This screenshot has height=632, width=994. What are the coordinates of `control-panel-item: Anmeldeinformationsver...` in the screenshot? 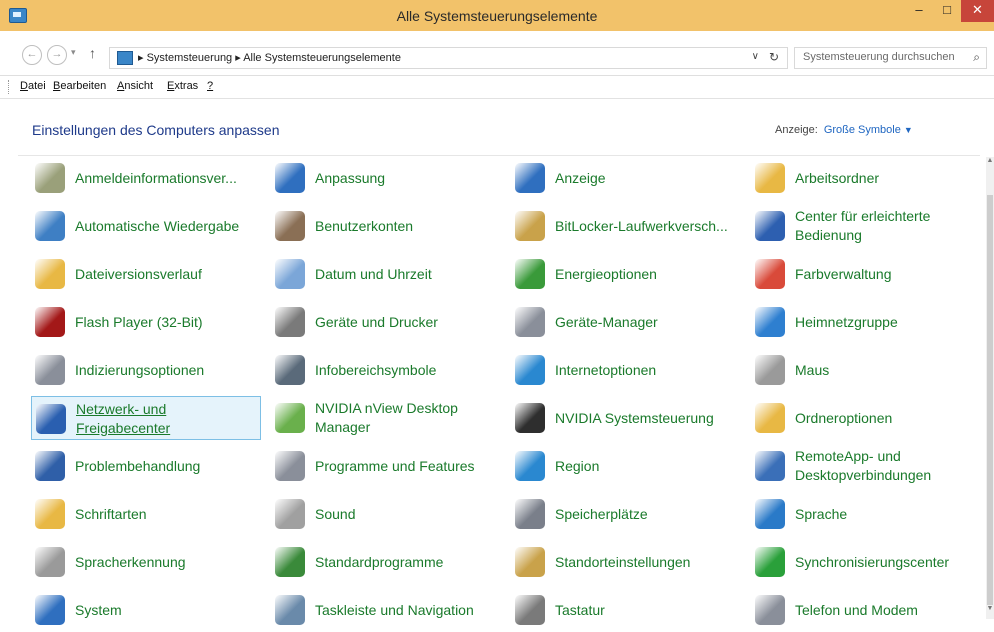 It's located at (146, 178).